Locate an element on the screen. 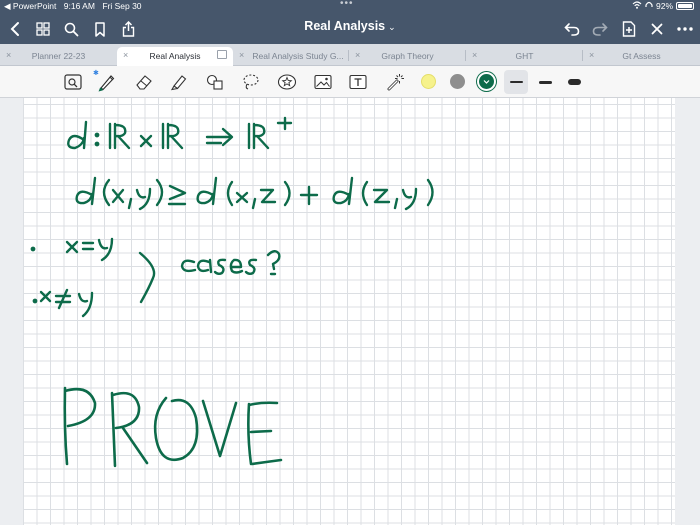 This screenshot has width=700, height=525. eraser-tool-icon is located at coordinates (144, 82).